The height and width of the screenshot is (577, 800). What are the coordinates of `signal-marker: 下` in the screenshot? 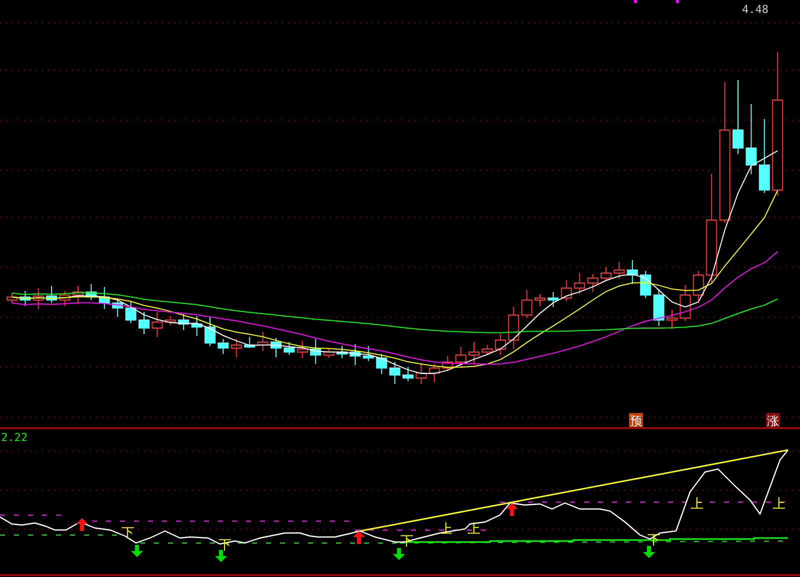 It's located at (128, 533).